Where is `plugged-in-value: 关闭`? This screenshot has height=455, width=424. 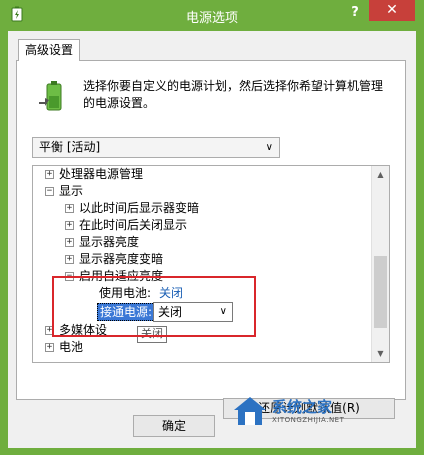 plugged-in-value: 关闭 is located at coordinates (170, 312).